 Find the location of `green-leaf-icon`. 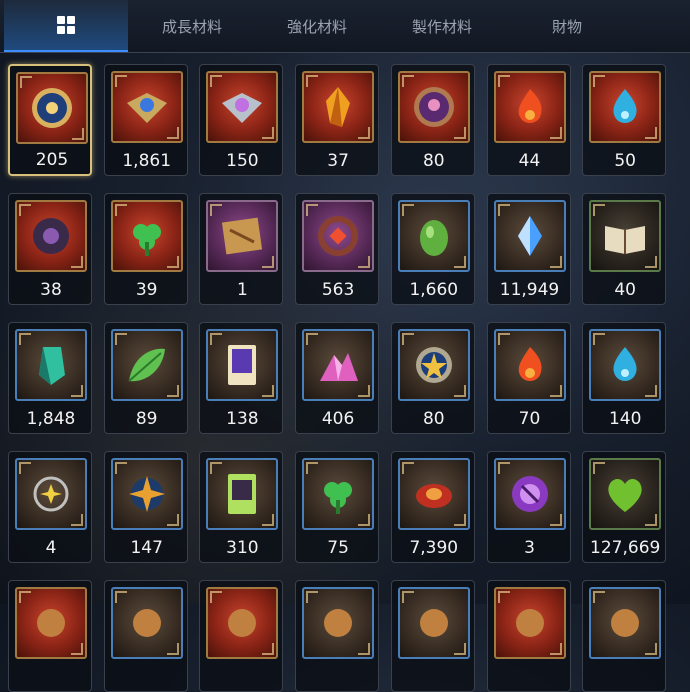

green-leaf-icon is located at coordinates (146, 365).